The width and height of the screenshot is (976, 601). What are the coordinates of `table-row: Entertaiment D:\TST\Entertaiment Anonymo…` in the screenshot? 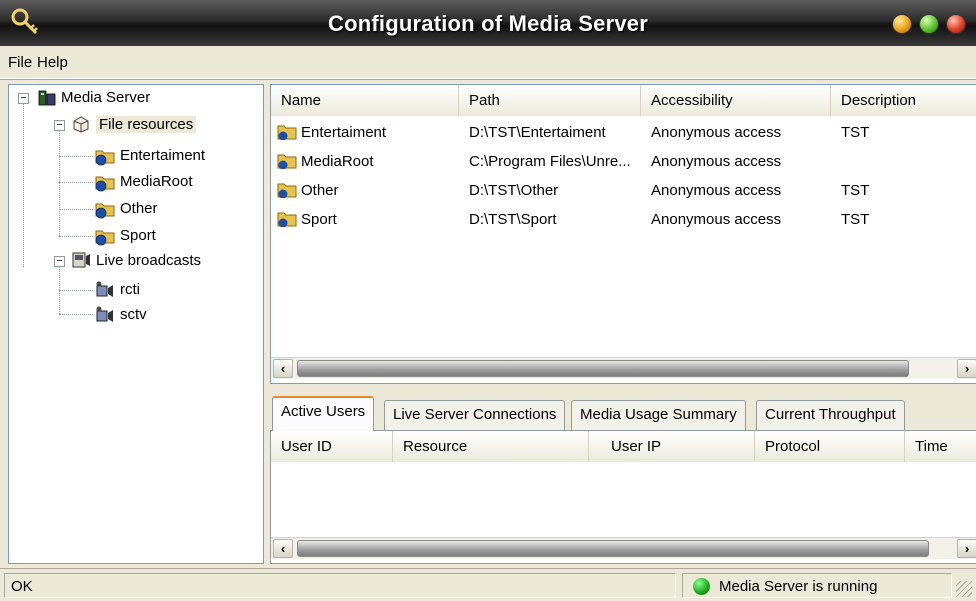 It's located at (623, 133).